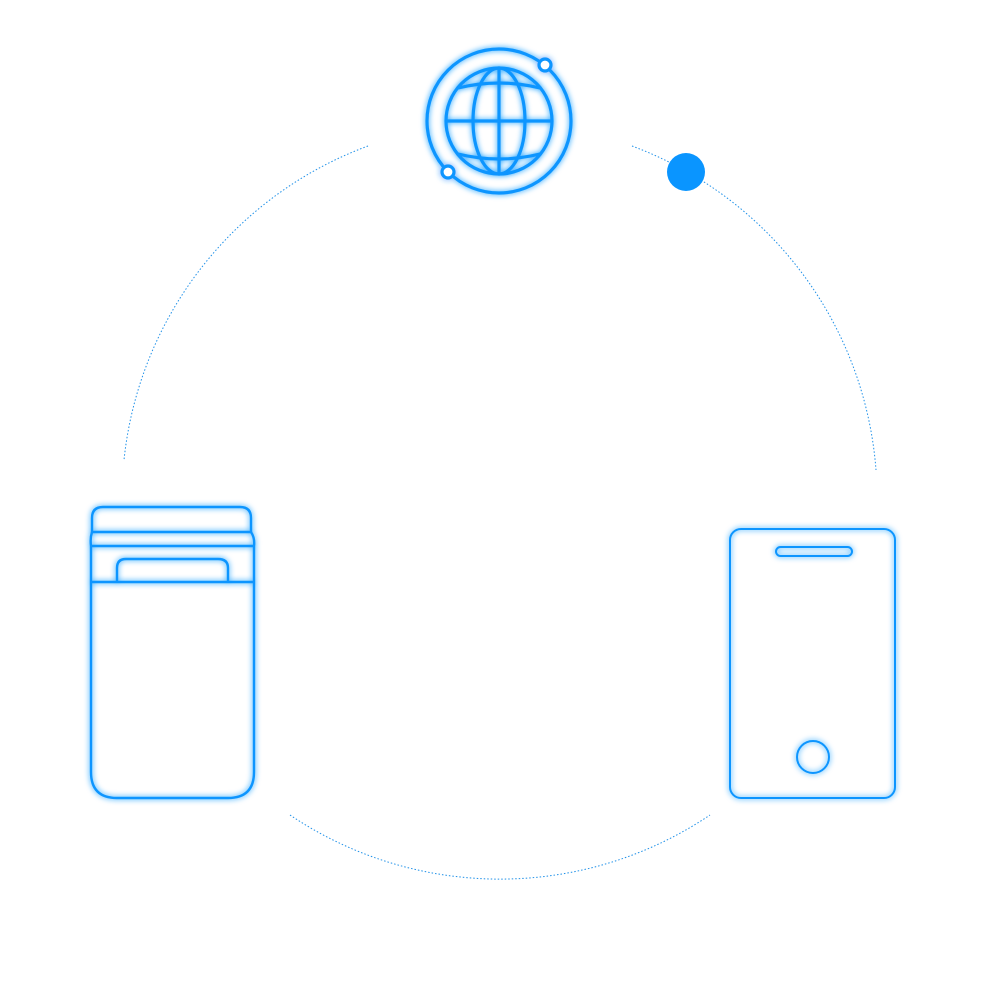 This screenshot has height=1000, width=1000. What do you see at coordinates (500, 847) in the screenshot?
I see `connector-arc-router-phone` at bounding box center [500, 847].